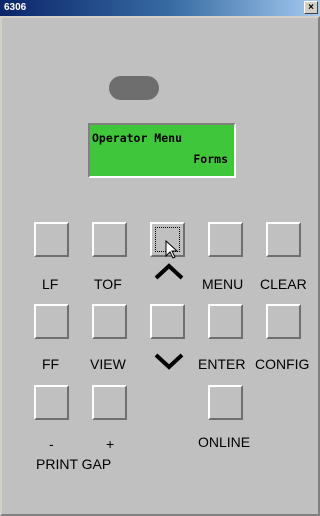 The height and width of the screenshot is (516, 320). Describe the element at coordinates (50, 284) in the screenshot. I see `lf-label: LF` at that location.